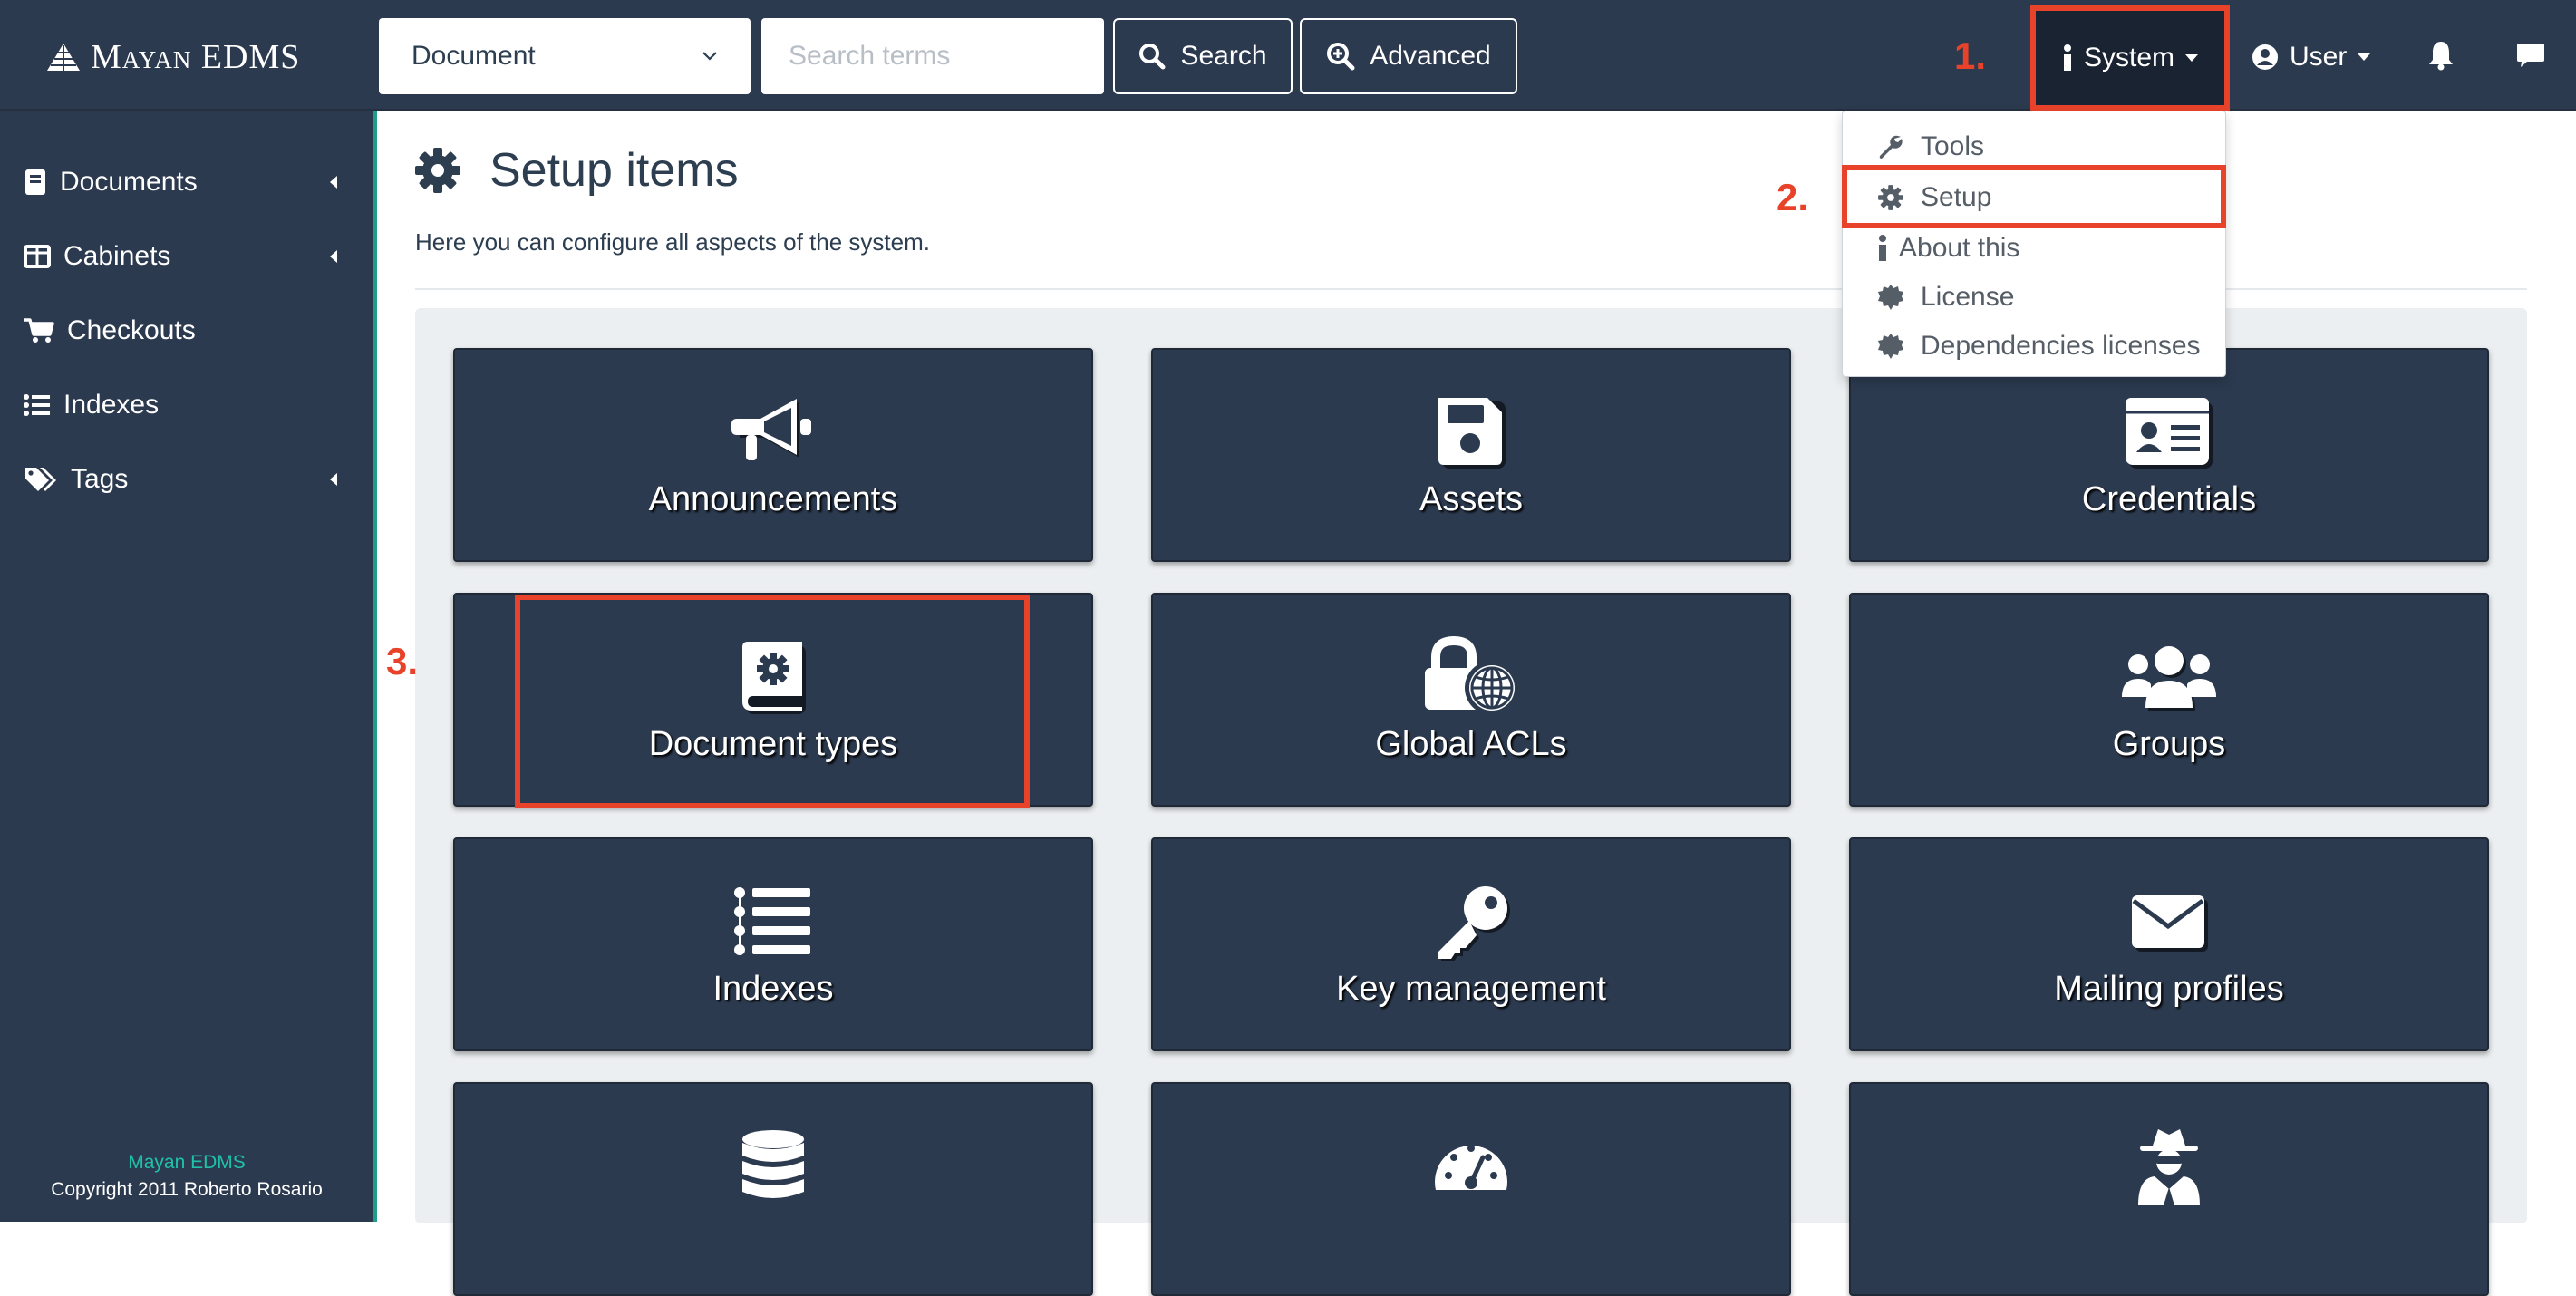 The height and width of the screenshot is (1296, 2576). What do you see at coordinates (186, 479) in the screenshot?
I see `sidebar-item-tags: Tags` at bounding box center [186, 479].